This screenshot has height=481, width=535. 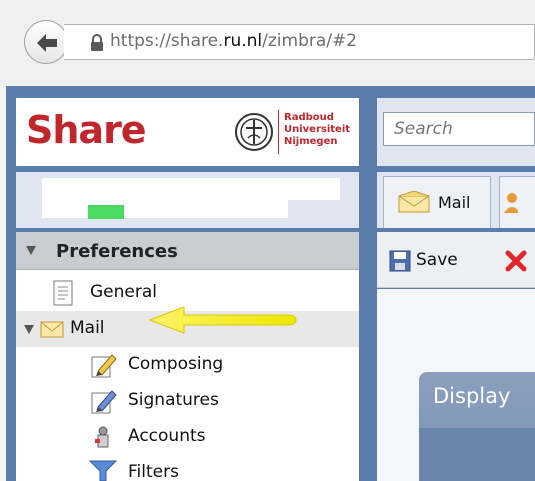 What do you see at coordinates (254, 132) in the screenshot?
I see `university-seal-icon` at bounding box center [254, 132].